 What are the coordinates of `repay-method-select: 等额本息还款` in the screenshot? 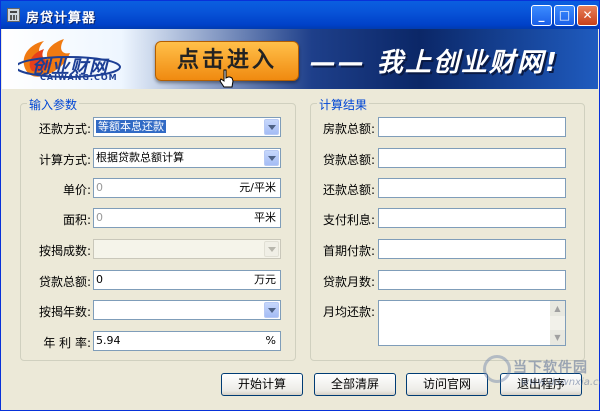 It's located at (187, 127).